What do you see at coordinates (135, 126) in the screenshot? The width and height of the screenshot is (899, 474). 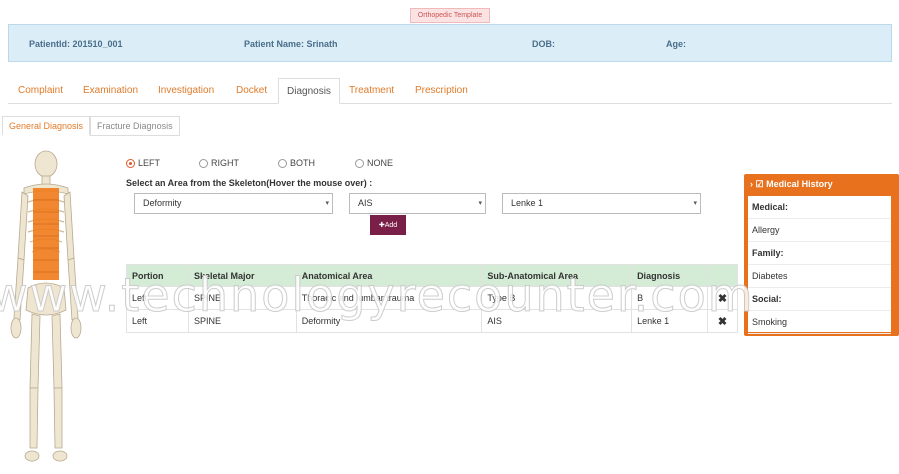 I see `subtab-fracture-diagnosis: Fracture Diagnosis` at bounding box center [135, 126].